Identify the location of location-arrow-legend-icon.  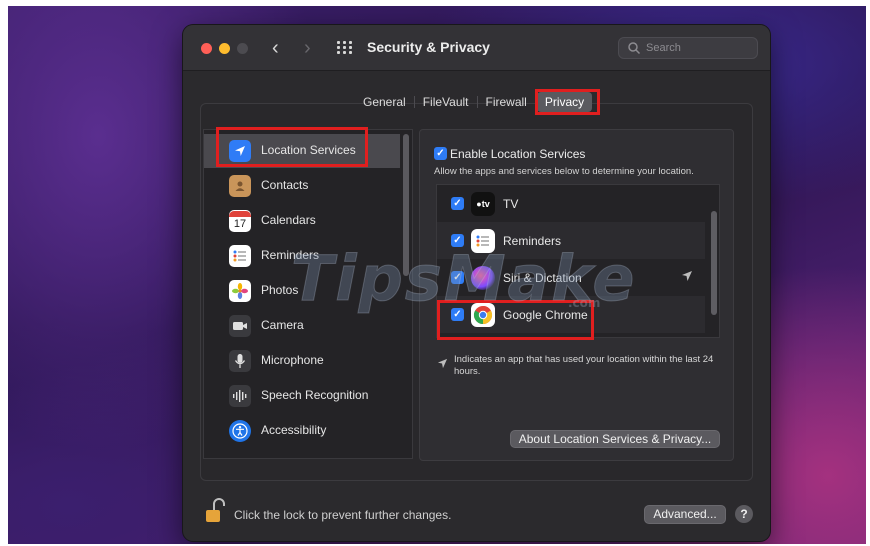
(442, 363).